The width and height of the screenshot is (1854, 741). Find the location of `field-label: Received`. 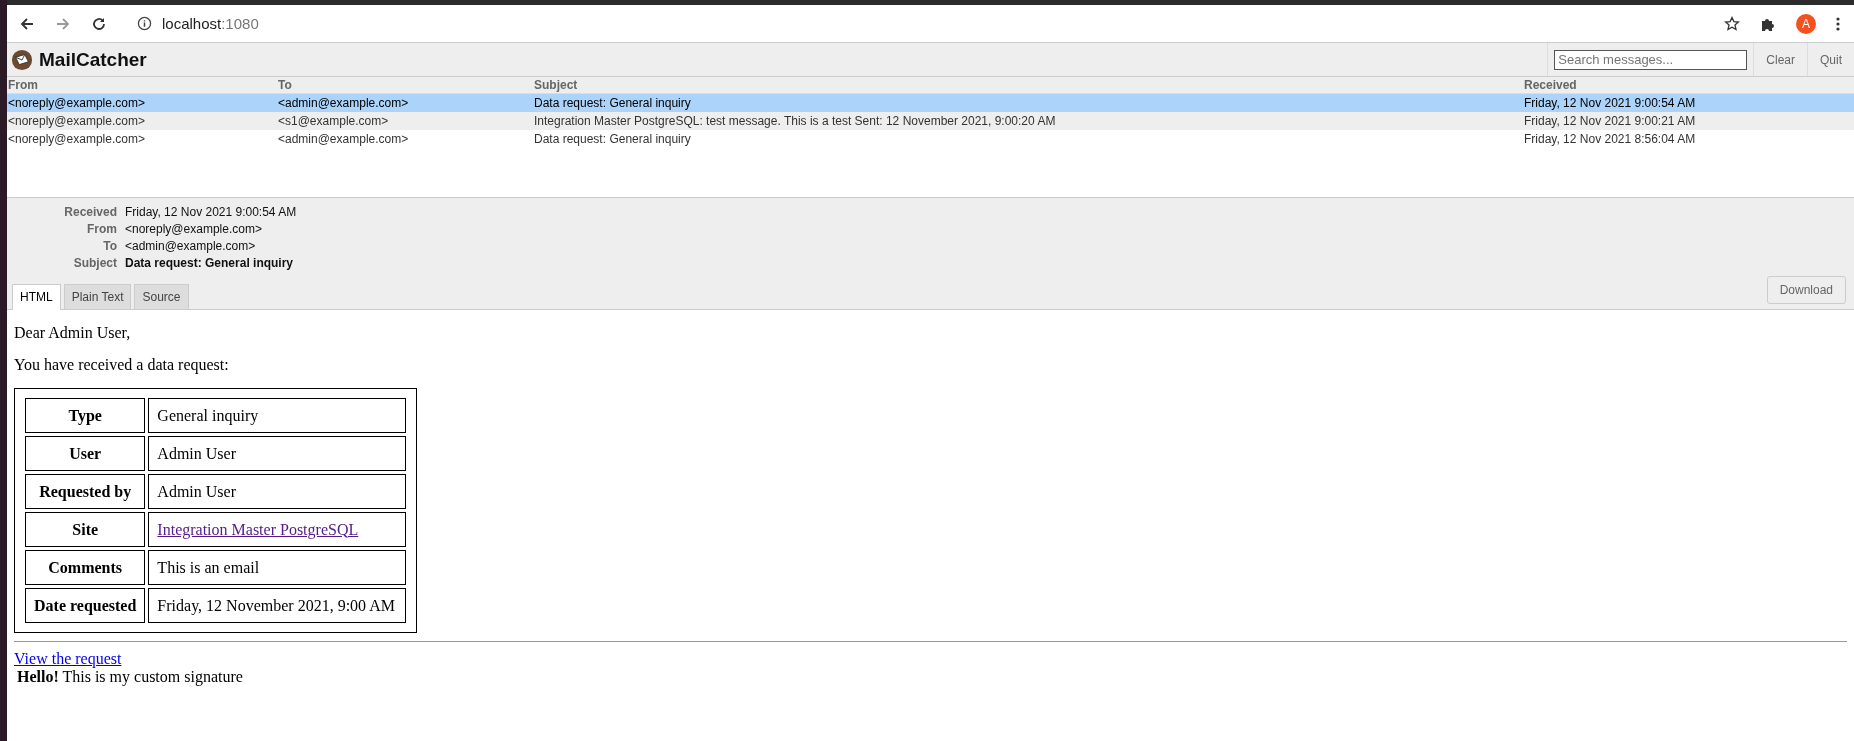

field-label: Received is located at coordinates (90, 212).